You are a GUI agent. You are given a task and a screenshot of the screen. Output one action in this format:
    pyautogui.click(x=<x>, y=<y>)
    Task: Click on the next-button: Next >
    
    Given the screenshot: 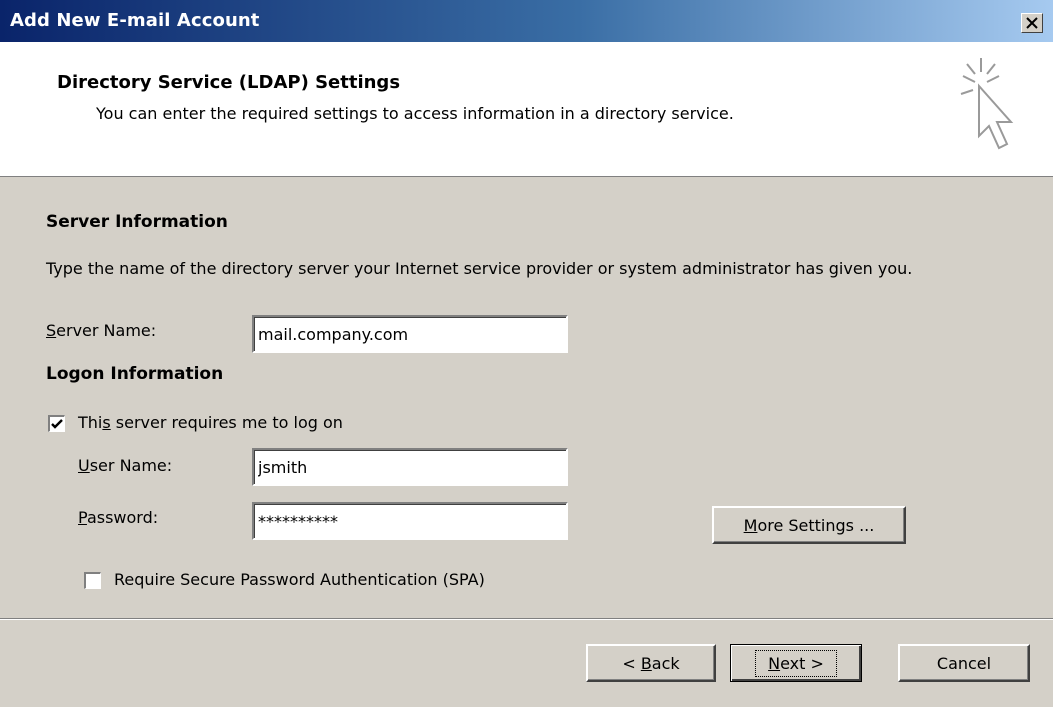 What is the action you would take?
    pyautogui.click(x=796, y=663)
    